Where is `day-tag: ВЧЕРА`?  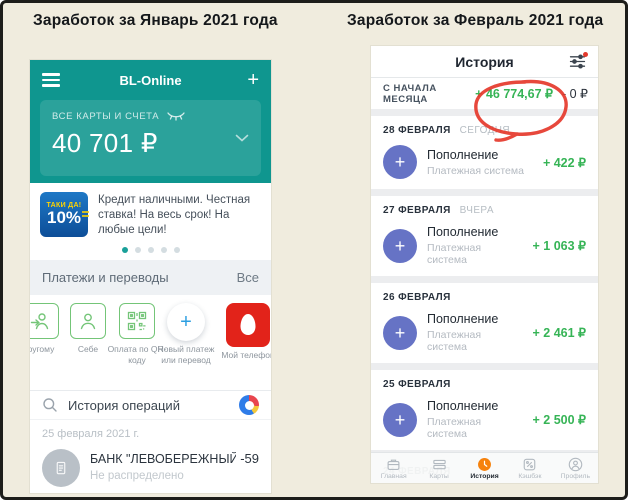
day-tag: ВЧЕРА is located at coordinates (476, 210).